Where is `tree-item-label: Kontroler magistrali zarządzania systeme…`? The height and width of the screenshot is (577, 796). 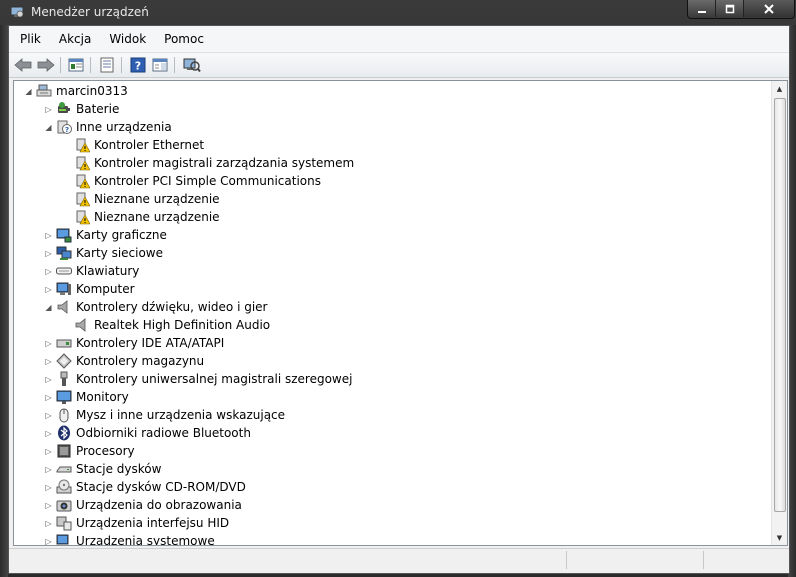 tree-item-label: Kontroler magistrali zarządzania systeme… is located at coordinates (224, 163).